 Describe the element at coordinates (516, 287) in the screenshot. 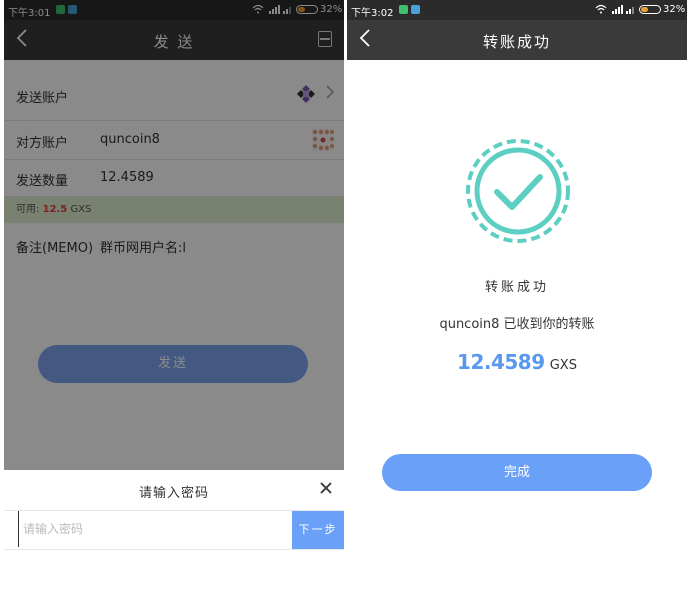

I see `success-title: 转账成功` at that location.